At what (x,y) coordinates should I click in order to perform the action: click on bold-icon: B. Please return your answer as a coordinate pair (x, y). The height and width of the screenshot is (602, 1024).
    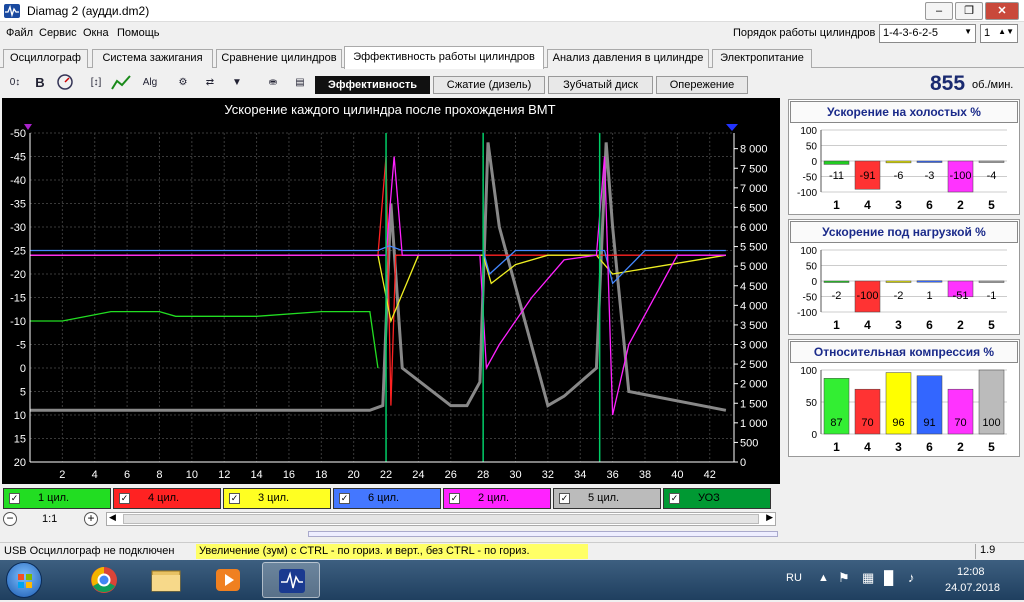
    Looking at the image, I should click on (40, 83).